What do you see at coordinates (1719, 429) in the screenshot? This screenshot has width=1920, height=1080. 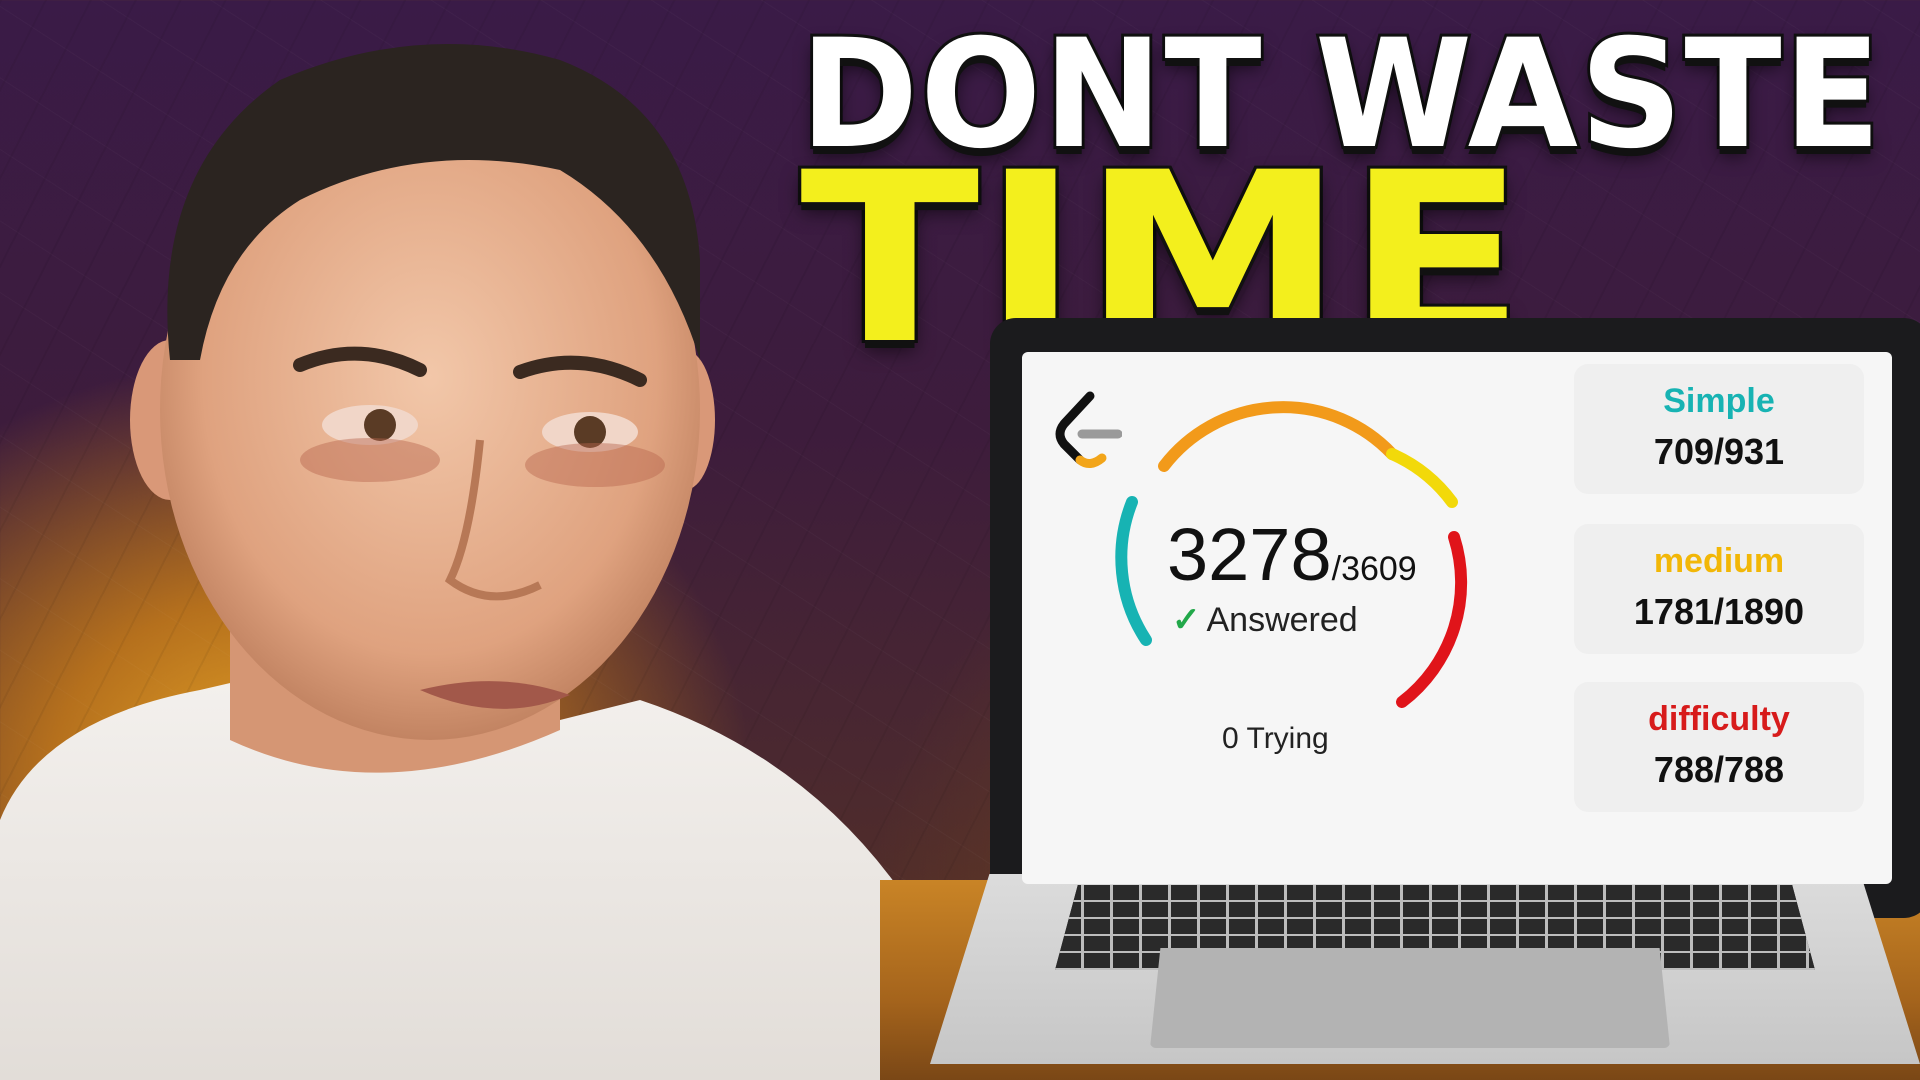 I see `stat-card-simple: Simple 709/931` at bounding box center [1719, 429].